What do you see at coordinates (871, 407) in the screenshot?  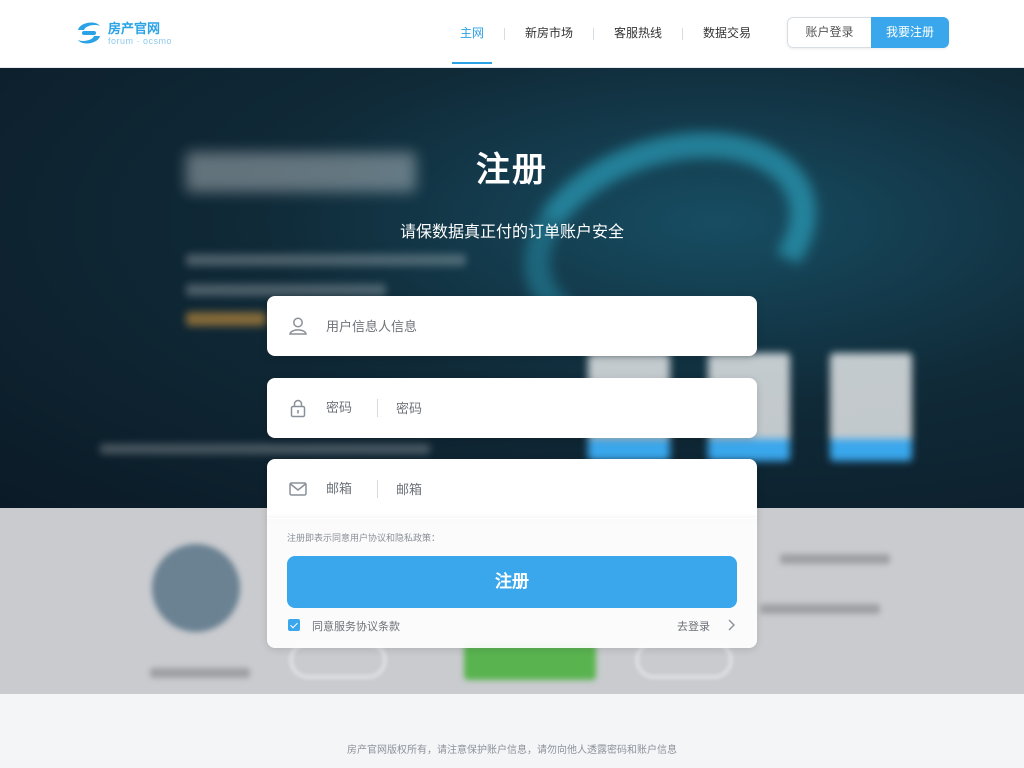 I see `hero-blurred-card` at bounding box center [871, 407].